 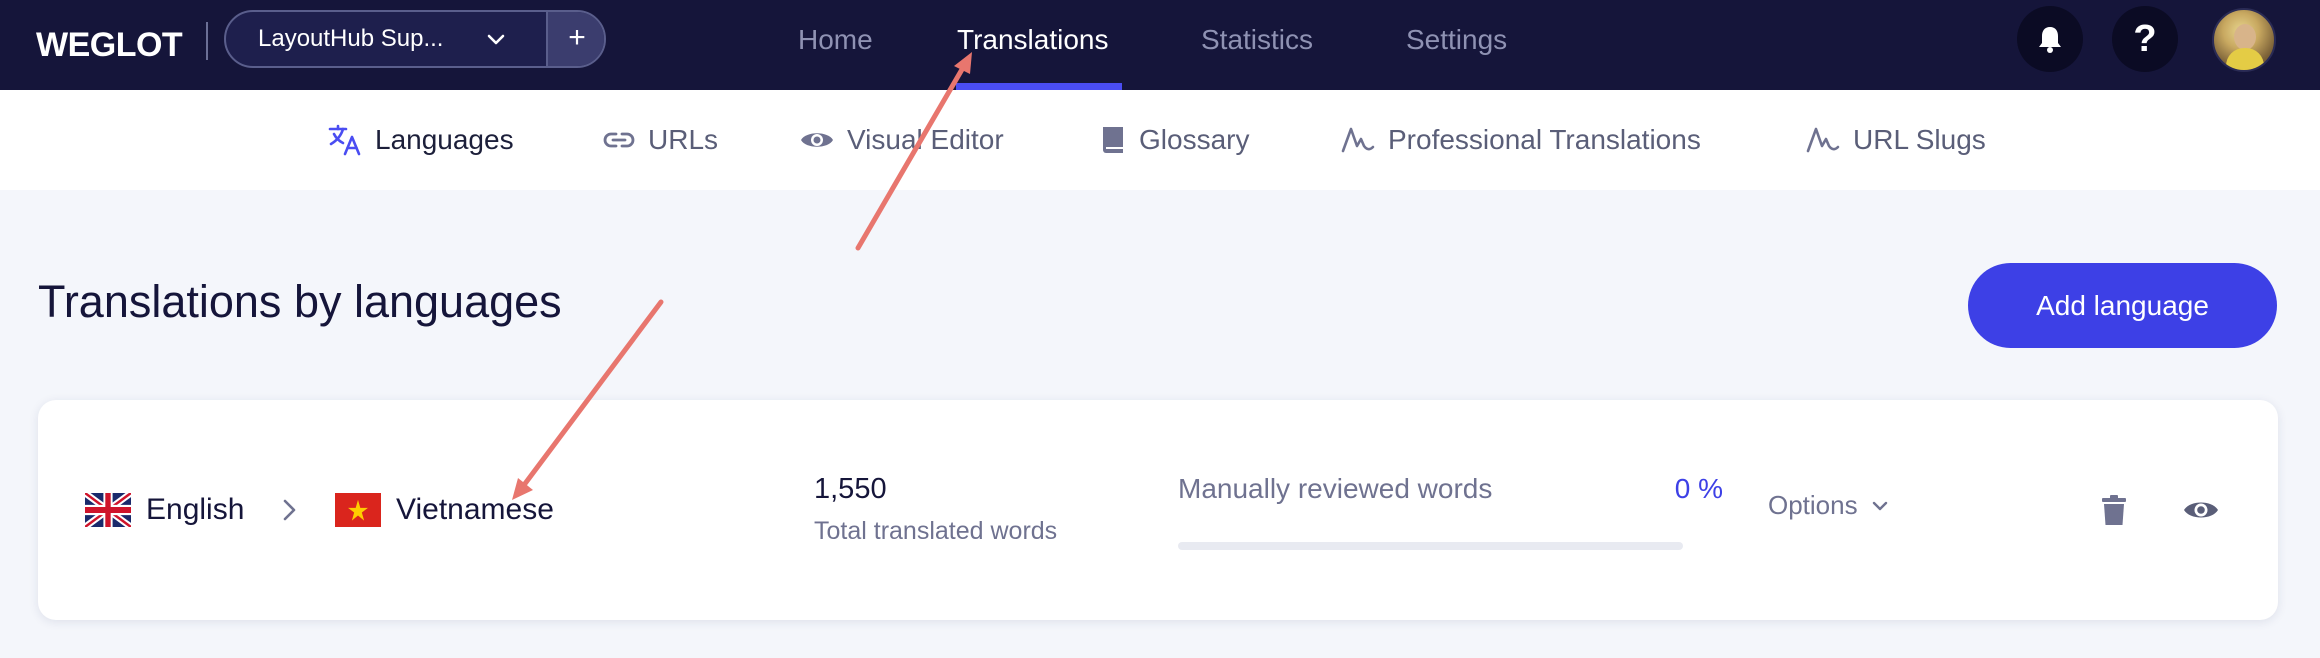 What do you see at coordinates (2122, 305) in the screenshot?
I see `add-language-button: Add language` at bounding box center [2122, 305].